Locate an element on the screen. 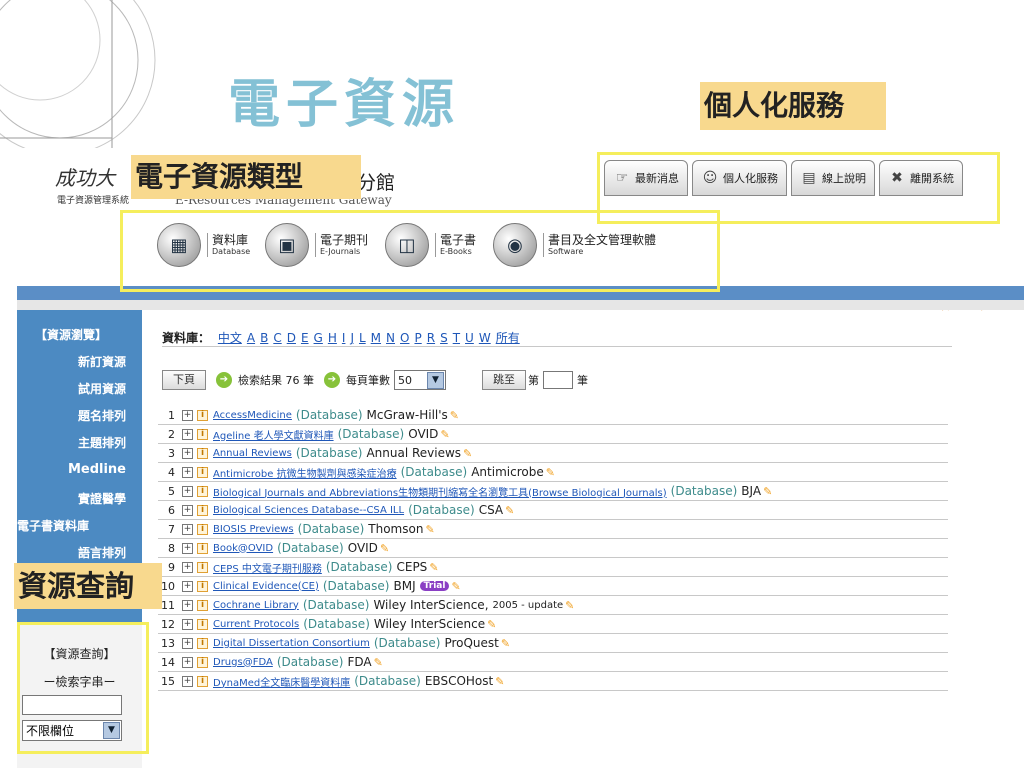  resource-title-link: Book@OVID is located at coordinates (243, 548).